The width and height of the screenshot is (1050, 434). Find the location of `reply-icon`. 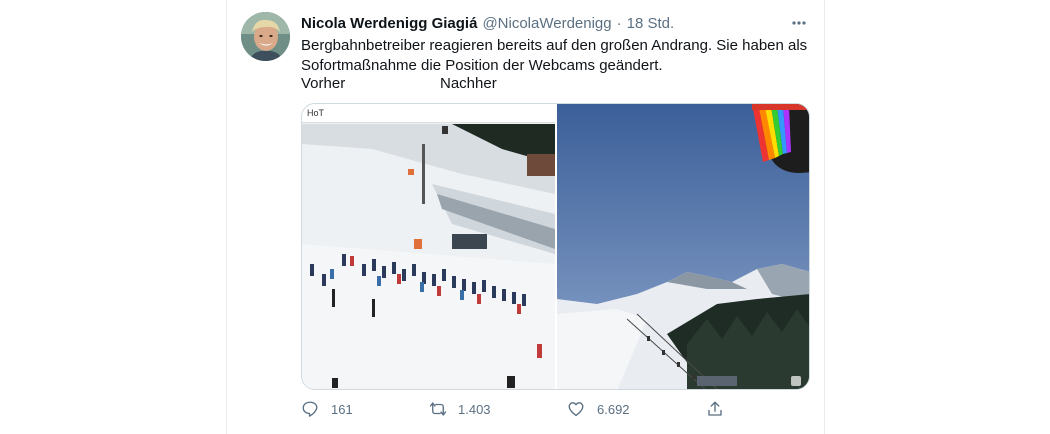

reply-icon is located at coordinates (310, 409).